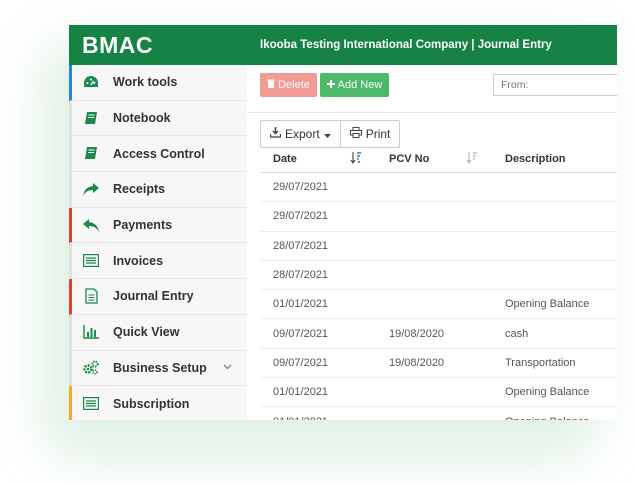  What do you see at coordinates (434, 159) in the screenshot?
I see `column-header-pcv-no: PCV No` at bounding box center [434, 159].